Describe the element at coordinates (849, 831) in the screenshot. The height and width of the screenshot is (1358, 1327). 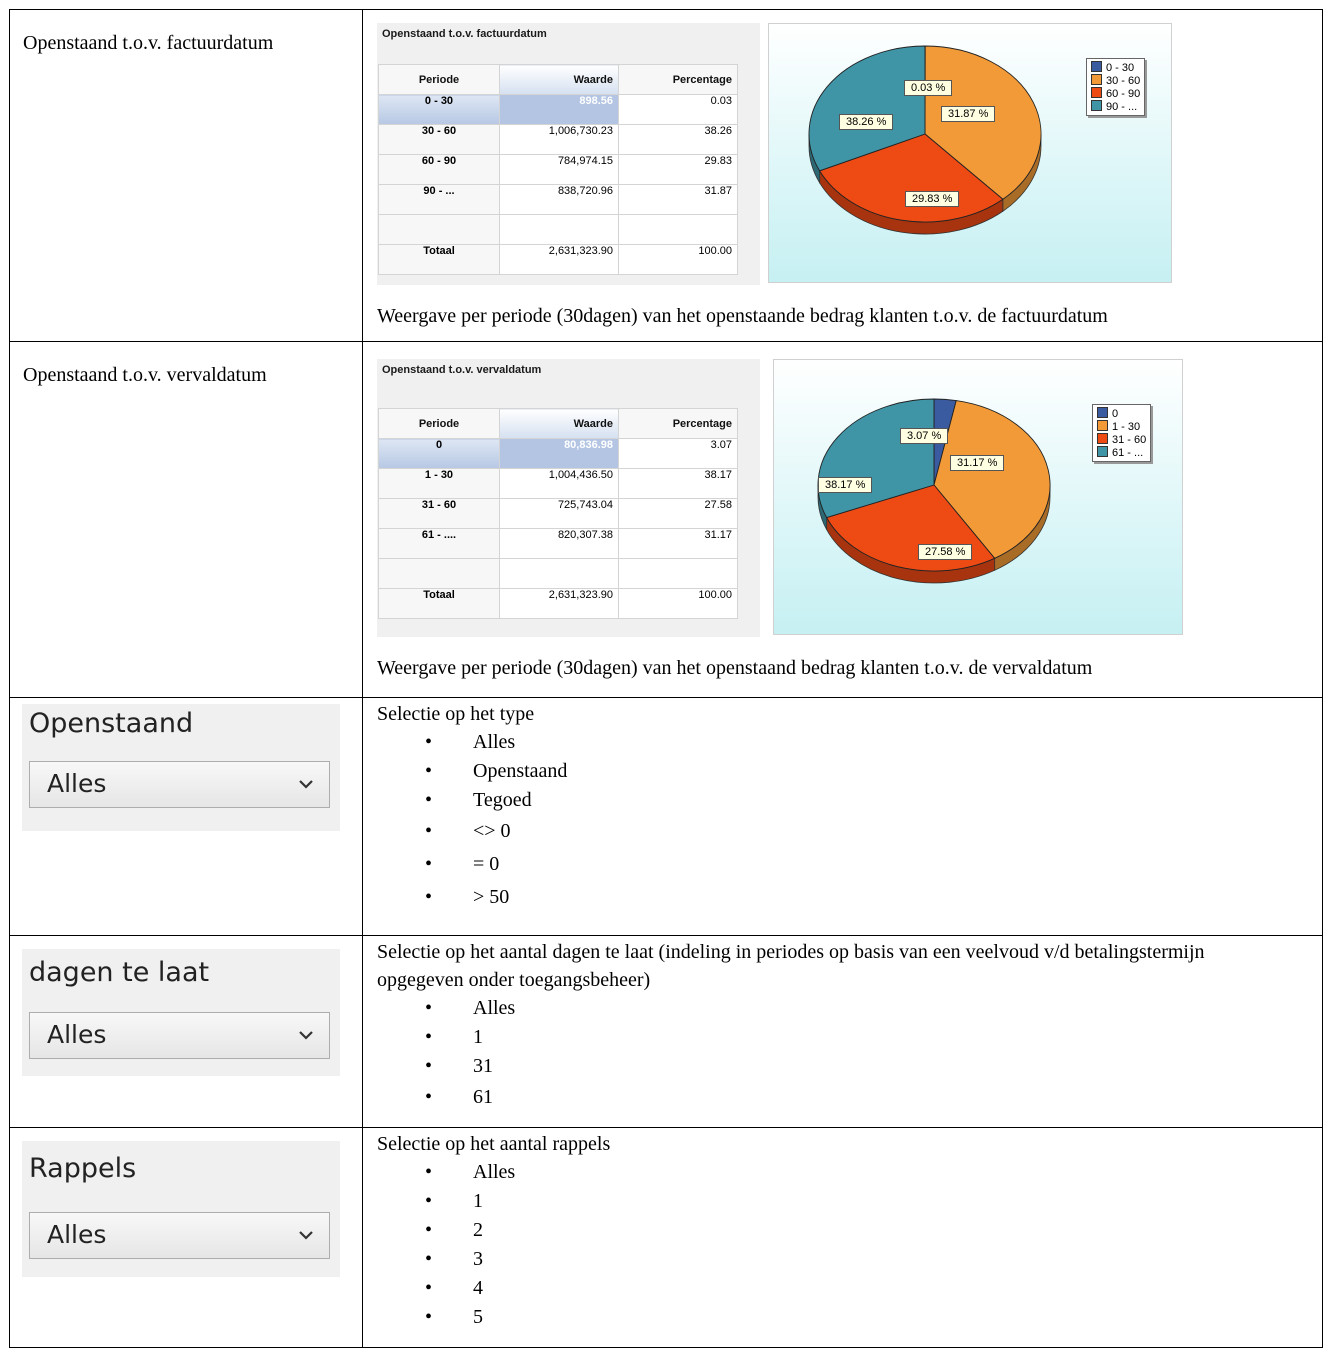
I see `list-item: <> 0` at that location.